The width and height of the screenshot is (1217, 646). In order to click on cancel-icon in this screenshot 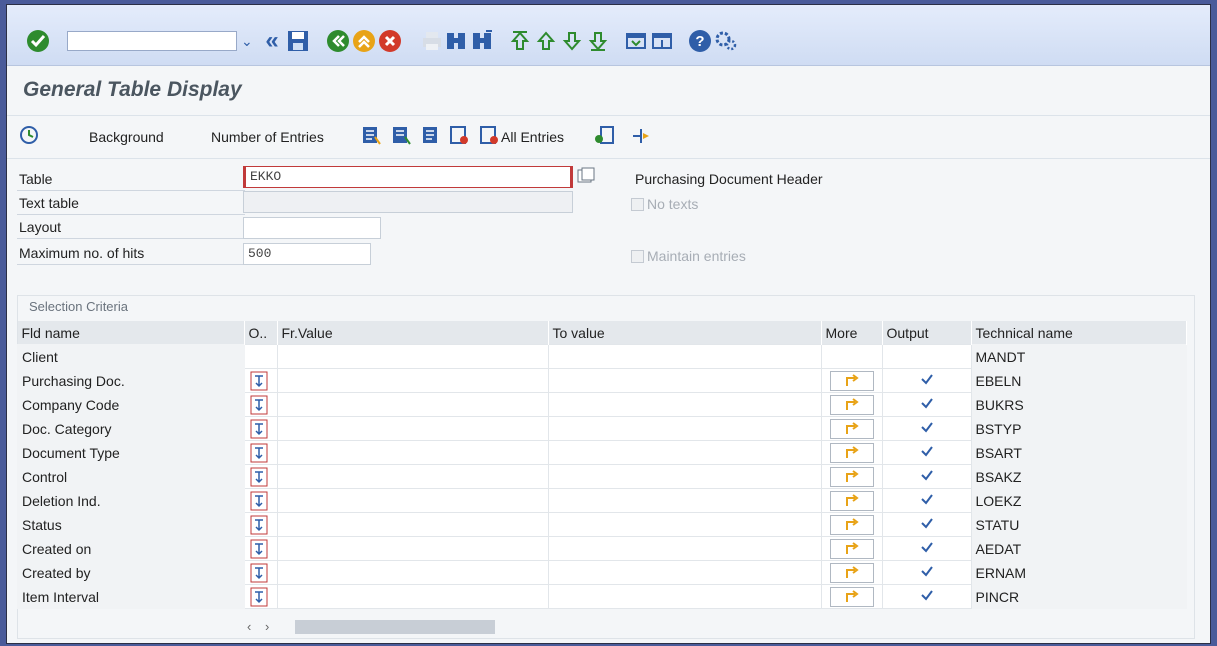, I will do `click(390, 41)`.